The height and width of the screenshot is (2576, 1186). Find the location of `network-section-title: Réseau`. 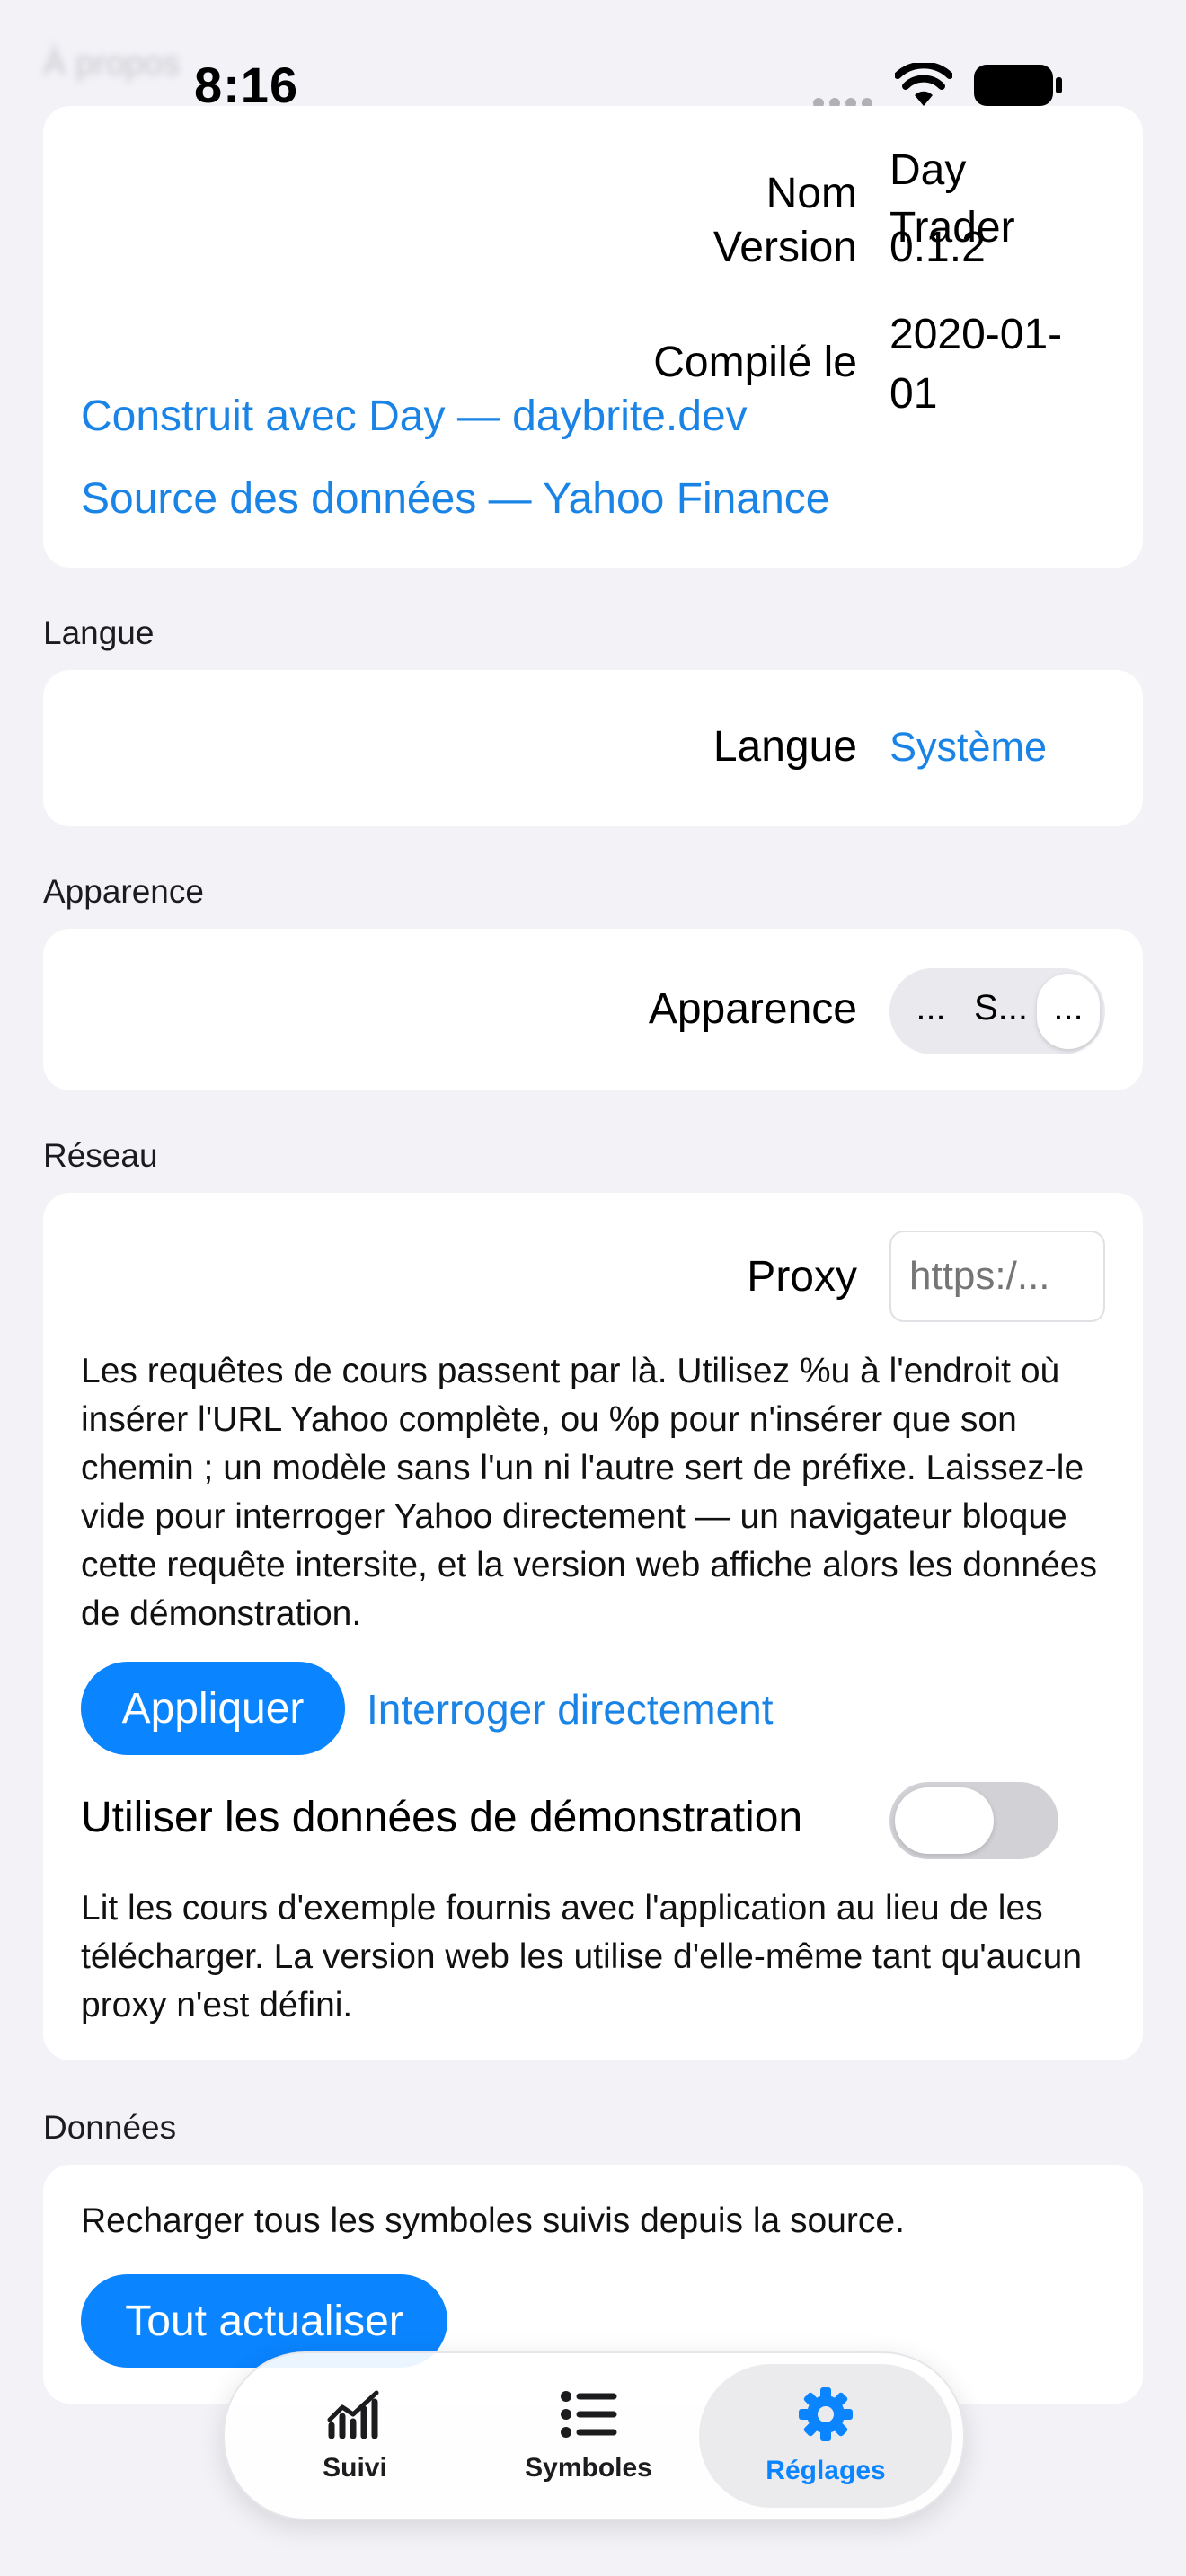

network-section-title: Réseau is located at coordinates (100, 1155).